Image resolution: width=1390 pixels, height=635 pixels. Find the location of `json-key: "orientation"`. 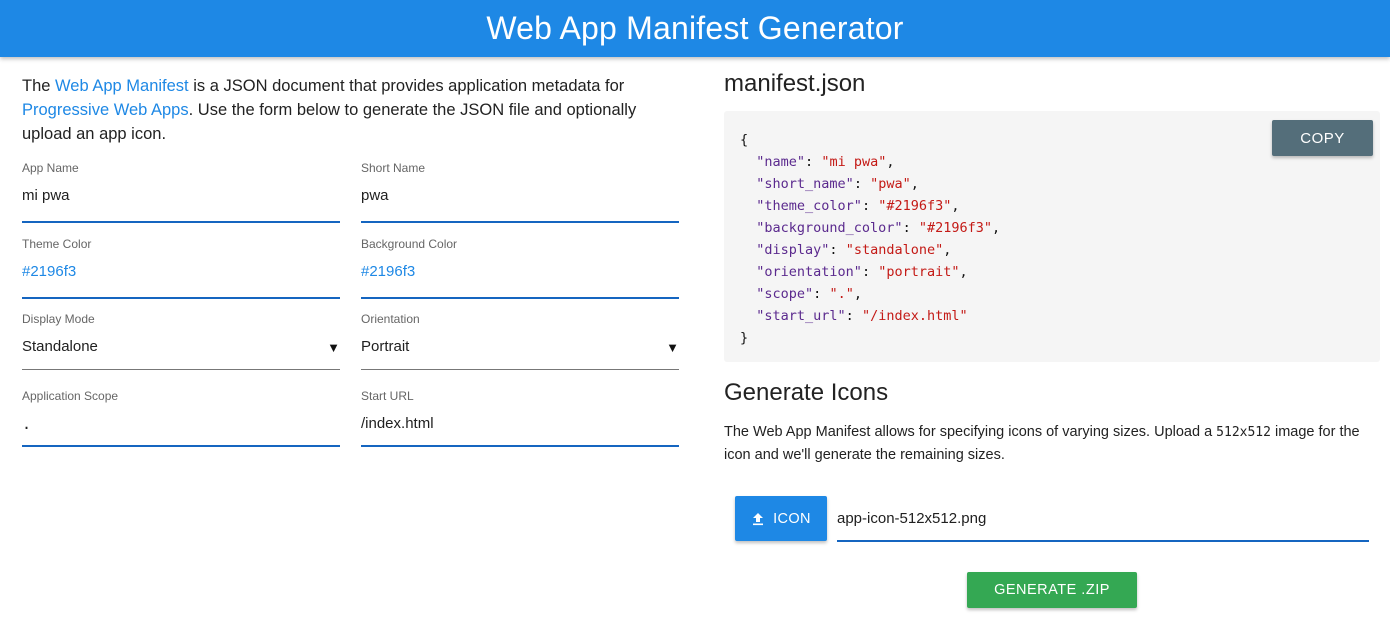

json-key: "orientation" is located at coordinates (809, 272).